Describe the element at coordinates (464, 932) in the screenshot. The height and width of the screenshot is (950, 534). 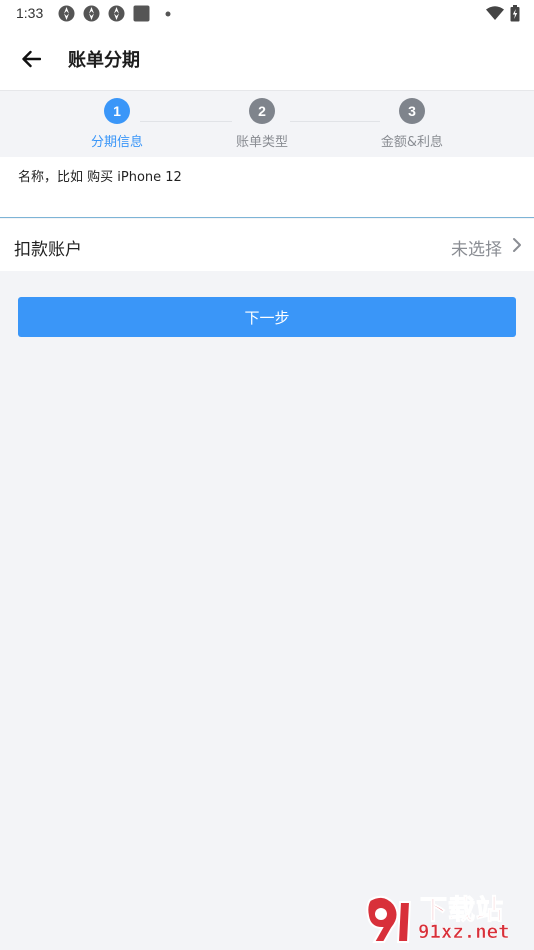
I see `watermark-text-en: 91xz.net` at that location.